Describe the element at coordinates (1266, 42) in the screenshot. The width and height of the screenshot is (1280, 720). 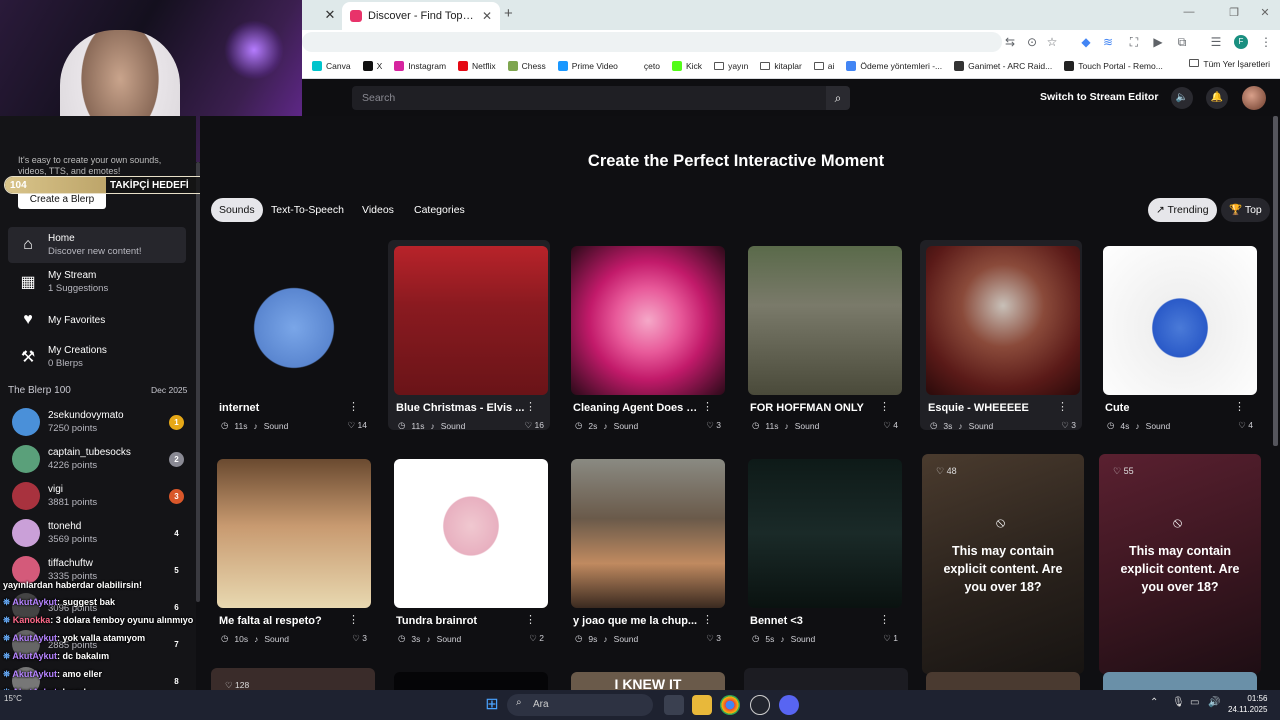
I see `menu-dots-icon: ⋮` at that location.